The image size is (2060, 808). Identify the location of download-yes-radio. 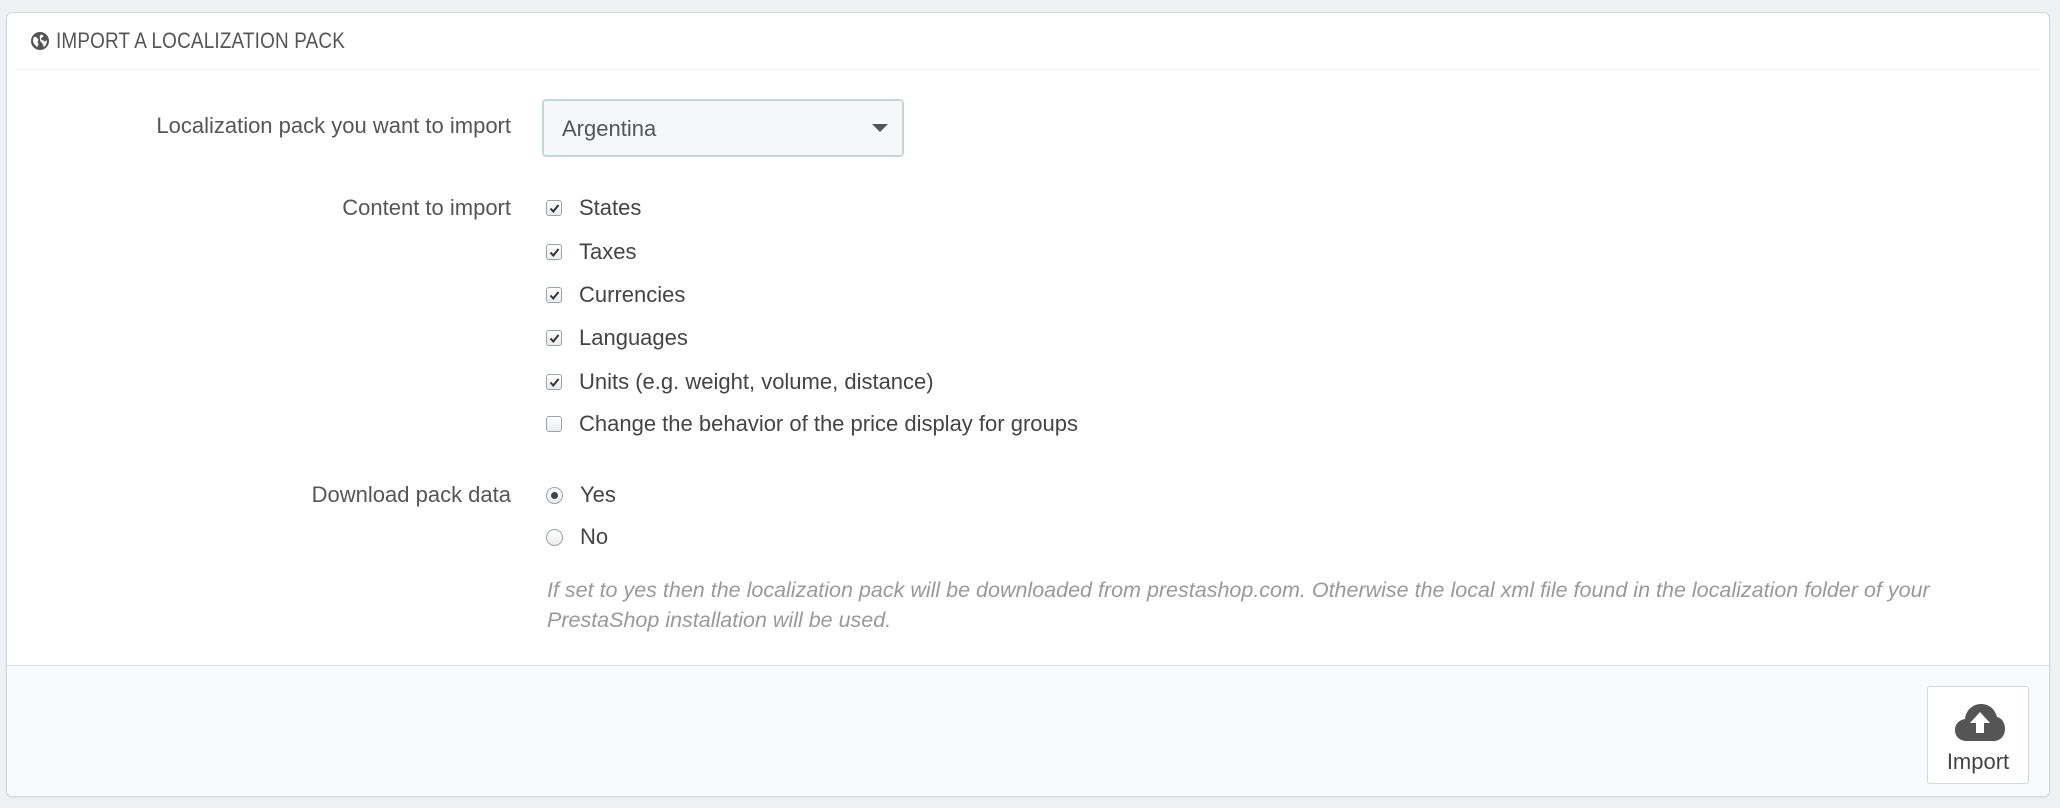
(554, 495).